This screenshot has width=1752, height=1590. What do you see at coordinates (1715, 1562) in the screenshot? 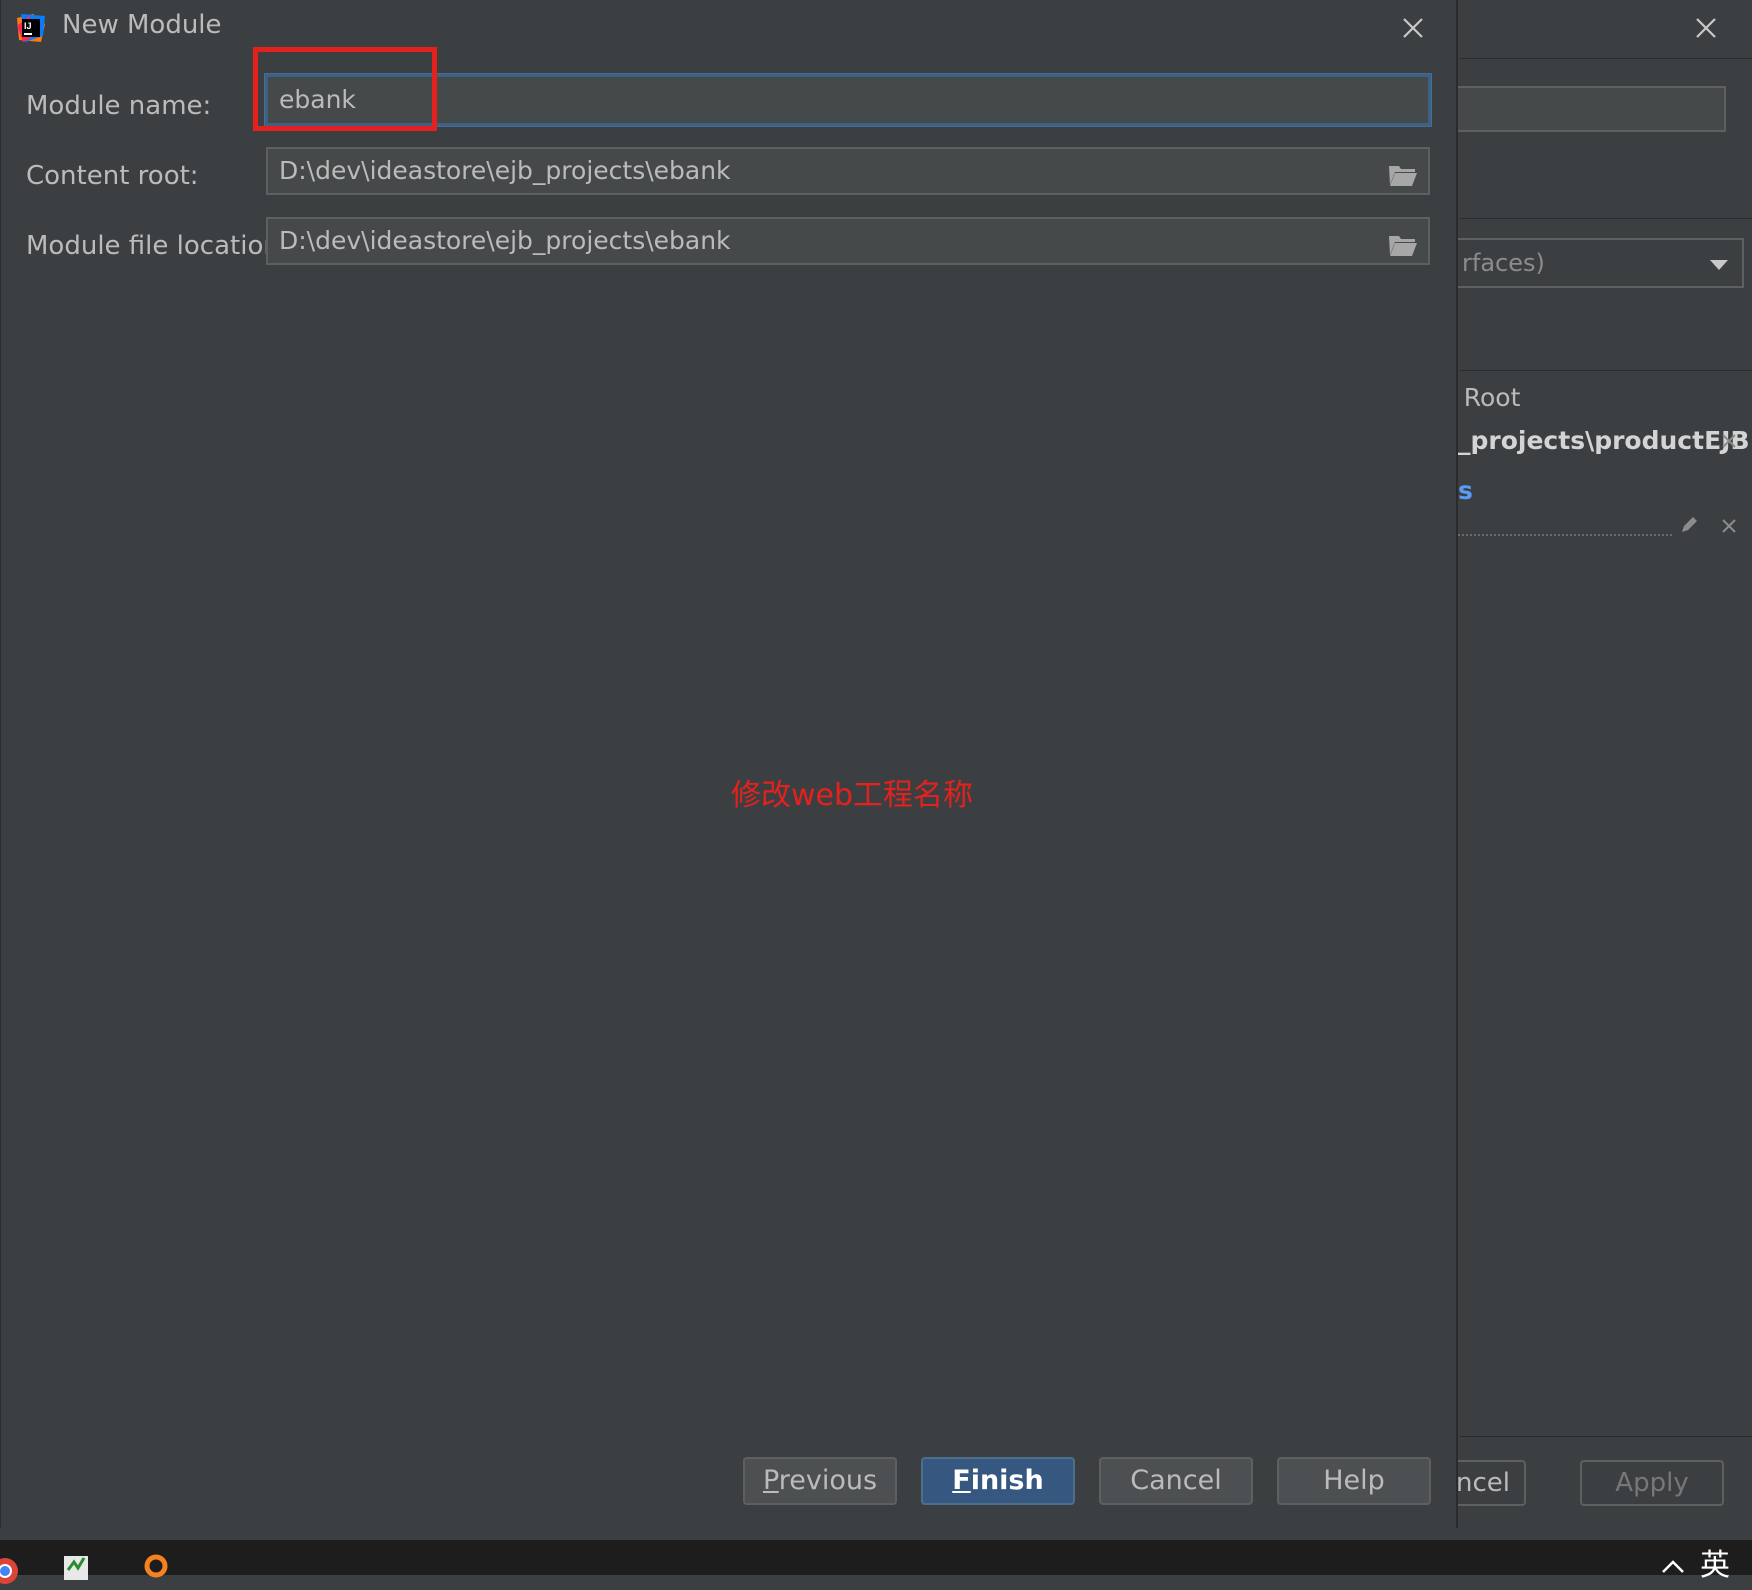
I see `ime-indicator: 英` at bounding box center [1715, 1562].